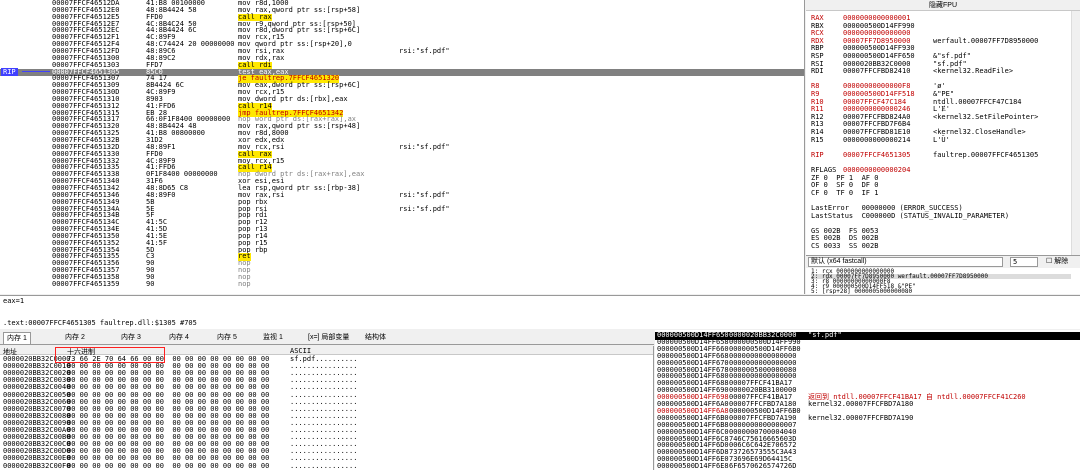  What do you see at coordinates (986, 154) in the screenshot?
I see `register-comment: faultrep.00007FFCF4651305` at bounding box center [986, 154].